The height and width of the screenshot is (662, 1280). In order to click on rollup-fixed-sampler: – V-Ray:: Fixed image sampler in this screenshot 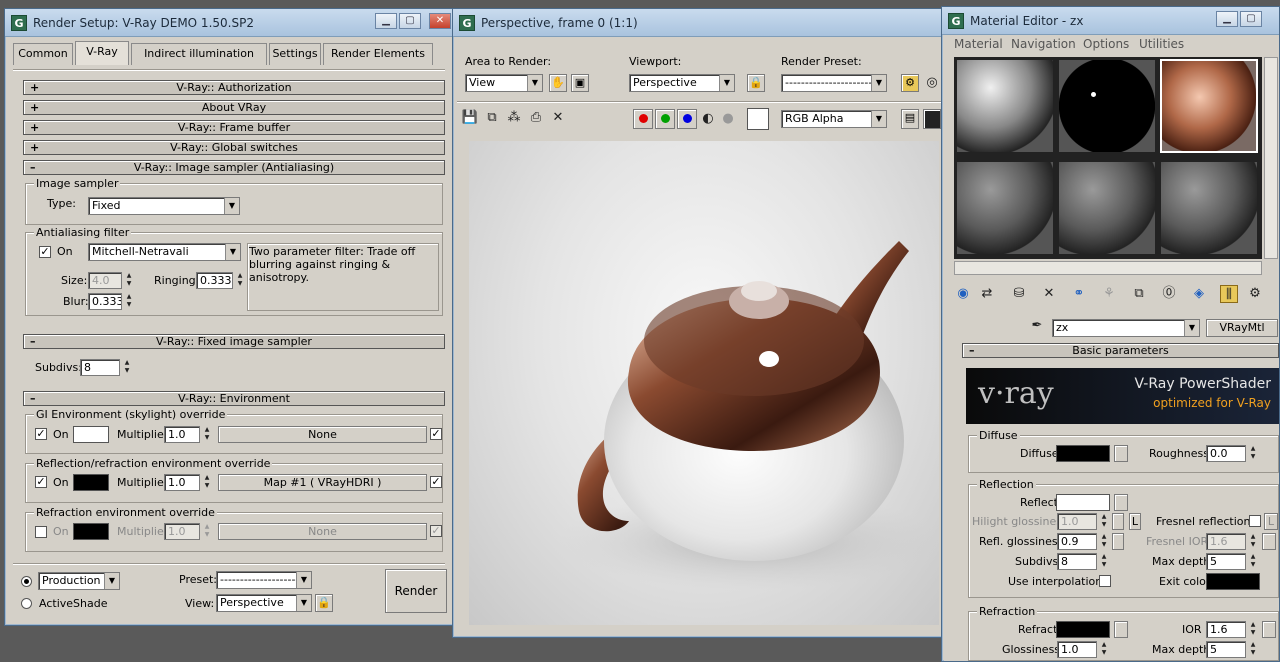, I will do `click(234, 341)`.